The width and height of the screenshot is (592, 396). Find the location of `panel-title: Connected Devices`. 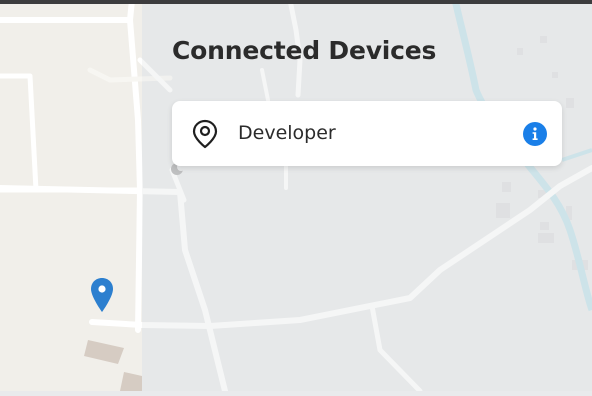

panel-title: Connected Devices is located at coordinates (304, 50).